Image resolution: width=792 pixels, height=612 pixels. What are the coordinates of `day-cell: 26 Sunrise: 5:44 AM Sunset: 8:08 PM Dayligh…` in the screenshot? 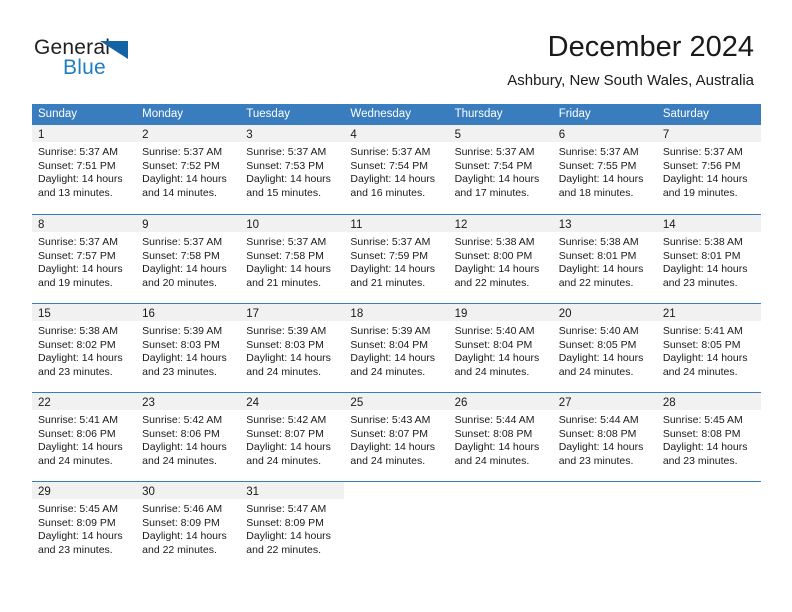 It's located at (500, 437).